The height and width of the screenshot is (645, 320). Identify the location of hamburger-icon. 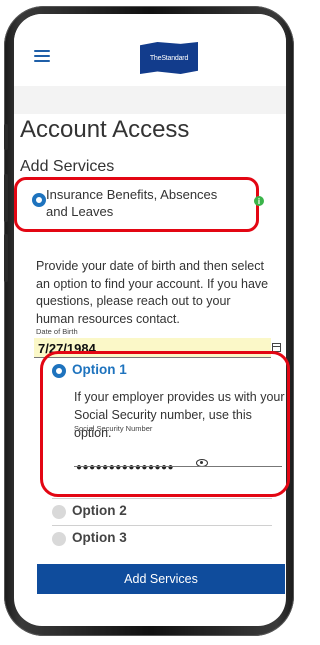
(42, 56).